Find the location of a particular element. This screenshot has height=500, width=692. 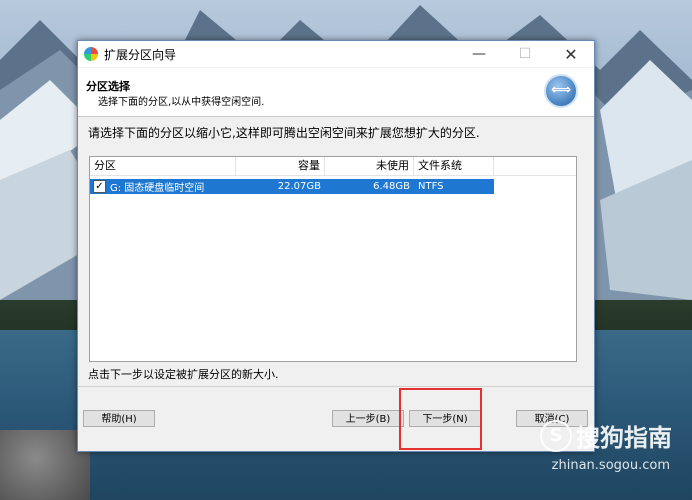

wizard-header: 分区选择 选择下面的分区,以从中获得空闲空间. ⟺ is located at coordinates (336, 92).